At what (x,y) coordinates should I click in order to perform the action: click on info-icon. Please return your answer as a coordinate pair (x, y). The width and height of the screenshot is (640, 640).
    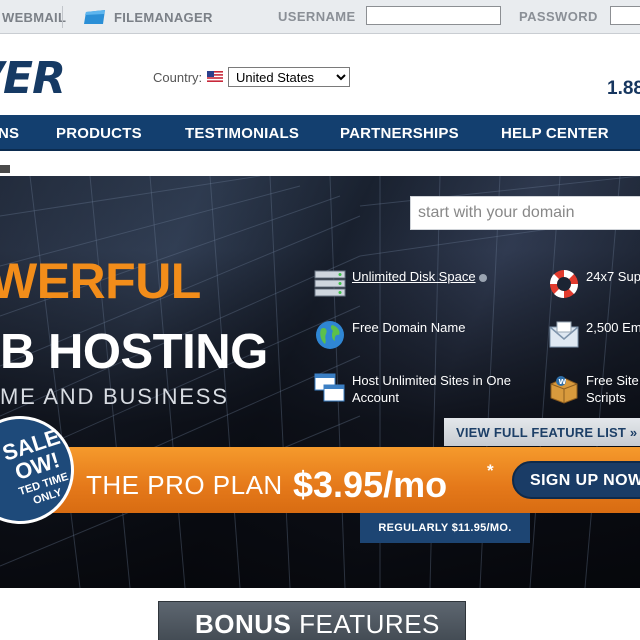
    Looking at the image, I should click on (482, 277).